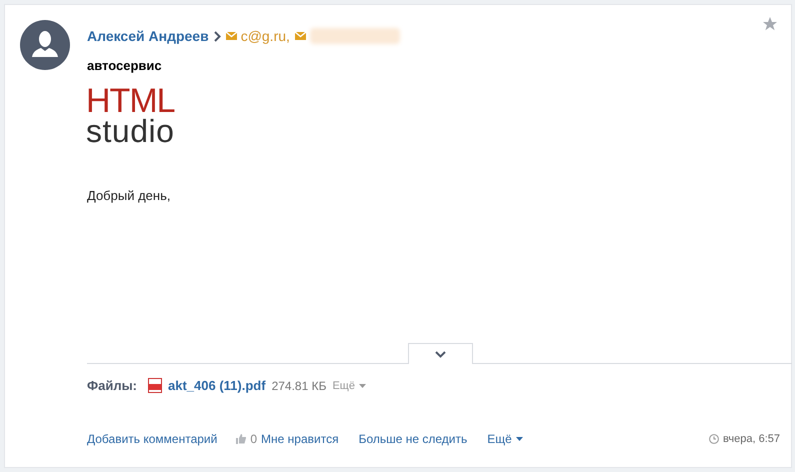  Describe the element at coordinates (152, 439) in the screenshot. I see `add-comment-link: Добавить комментарий` at that location.